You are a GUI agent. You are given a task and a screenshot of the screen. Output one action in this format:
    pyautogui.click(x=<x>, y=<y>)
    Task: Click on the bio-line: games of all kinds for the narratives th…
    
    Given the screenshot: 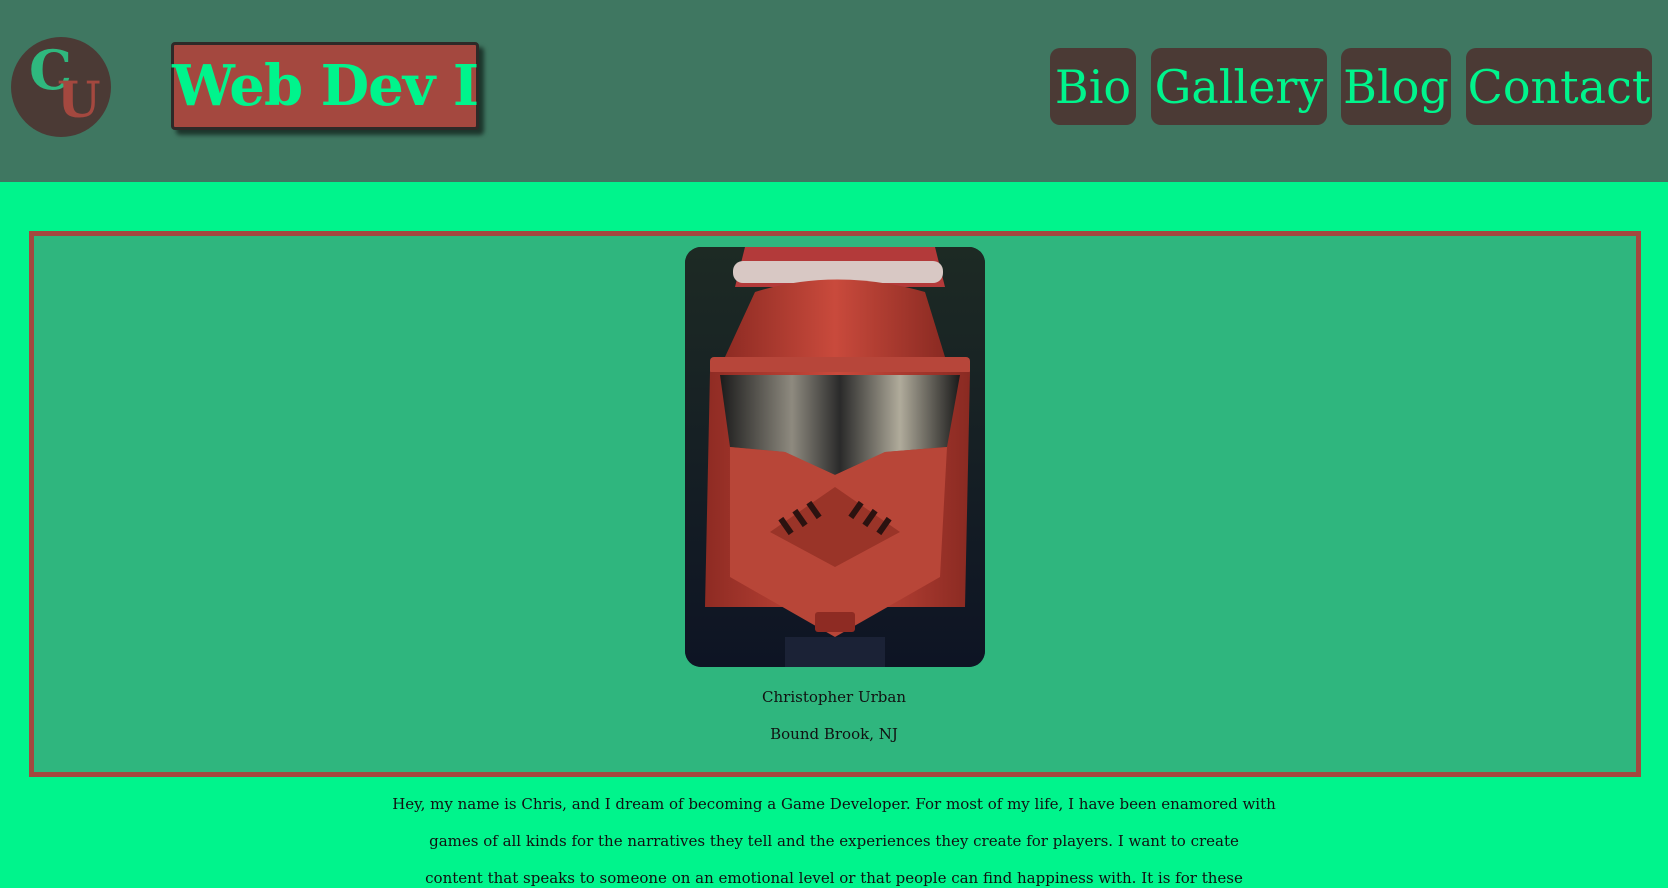 What is the action you would take?
    pyautogui.click(x=834, y=841)
    